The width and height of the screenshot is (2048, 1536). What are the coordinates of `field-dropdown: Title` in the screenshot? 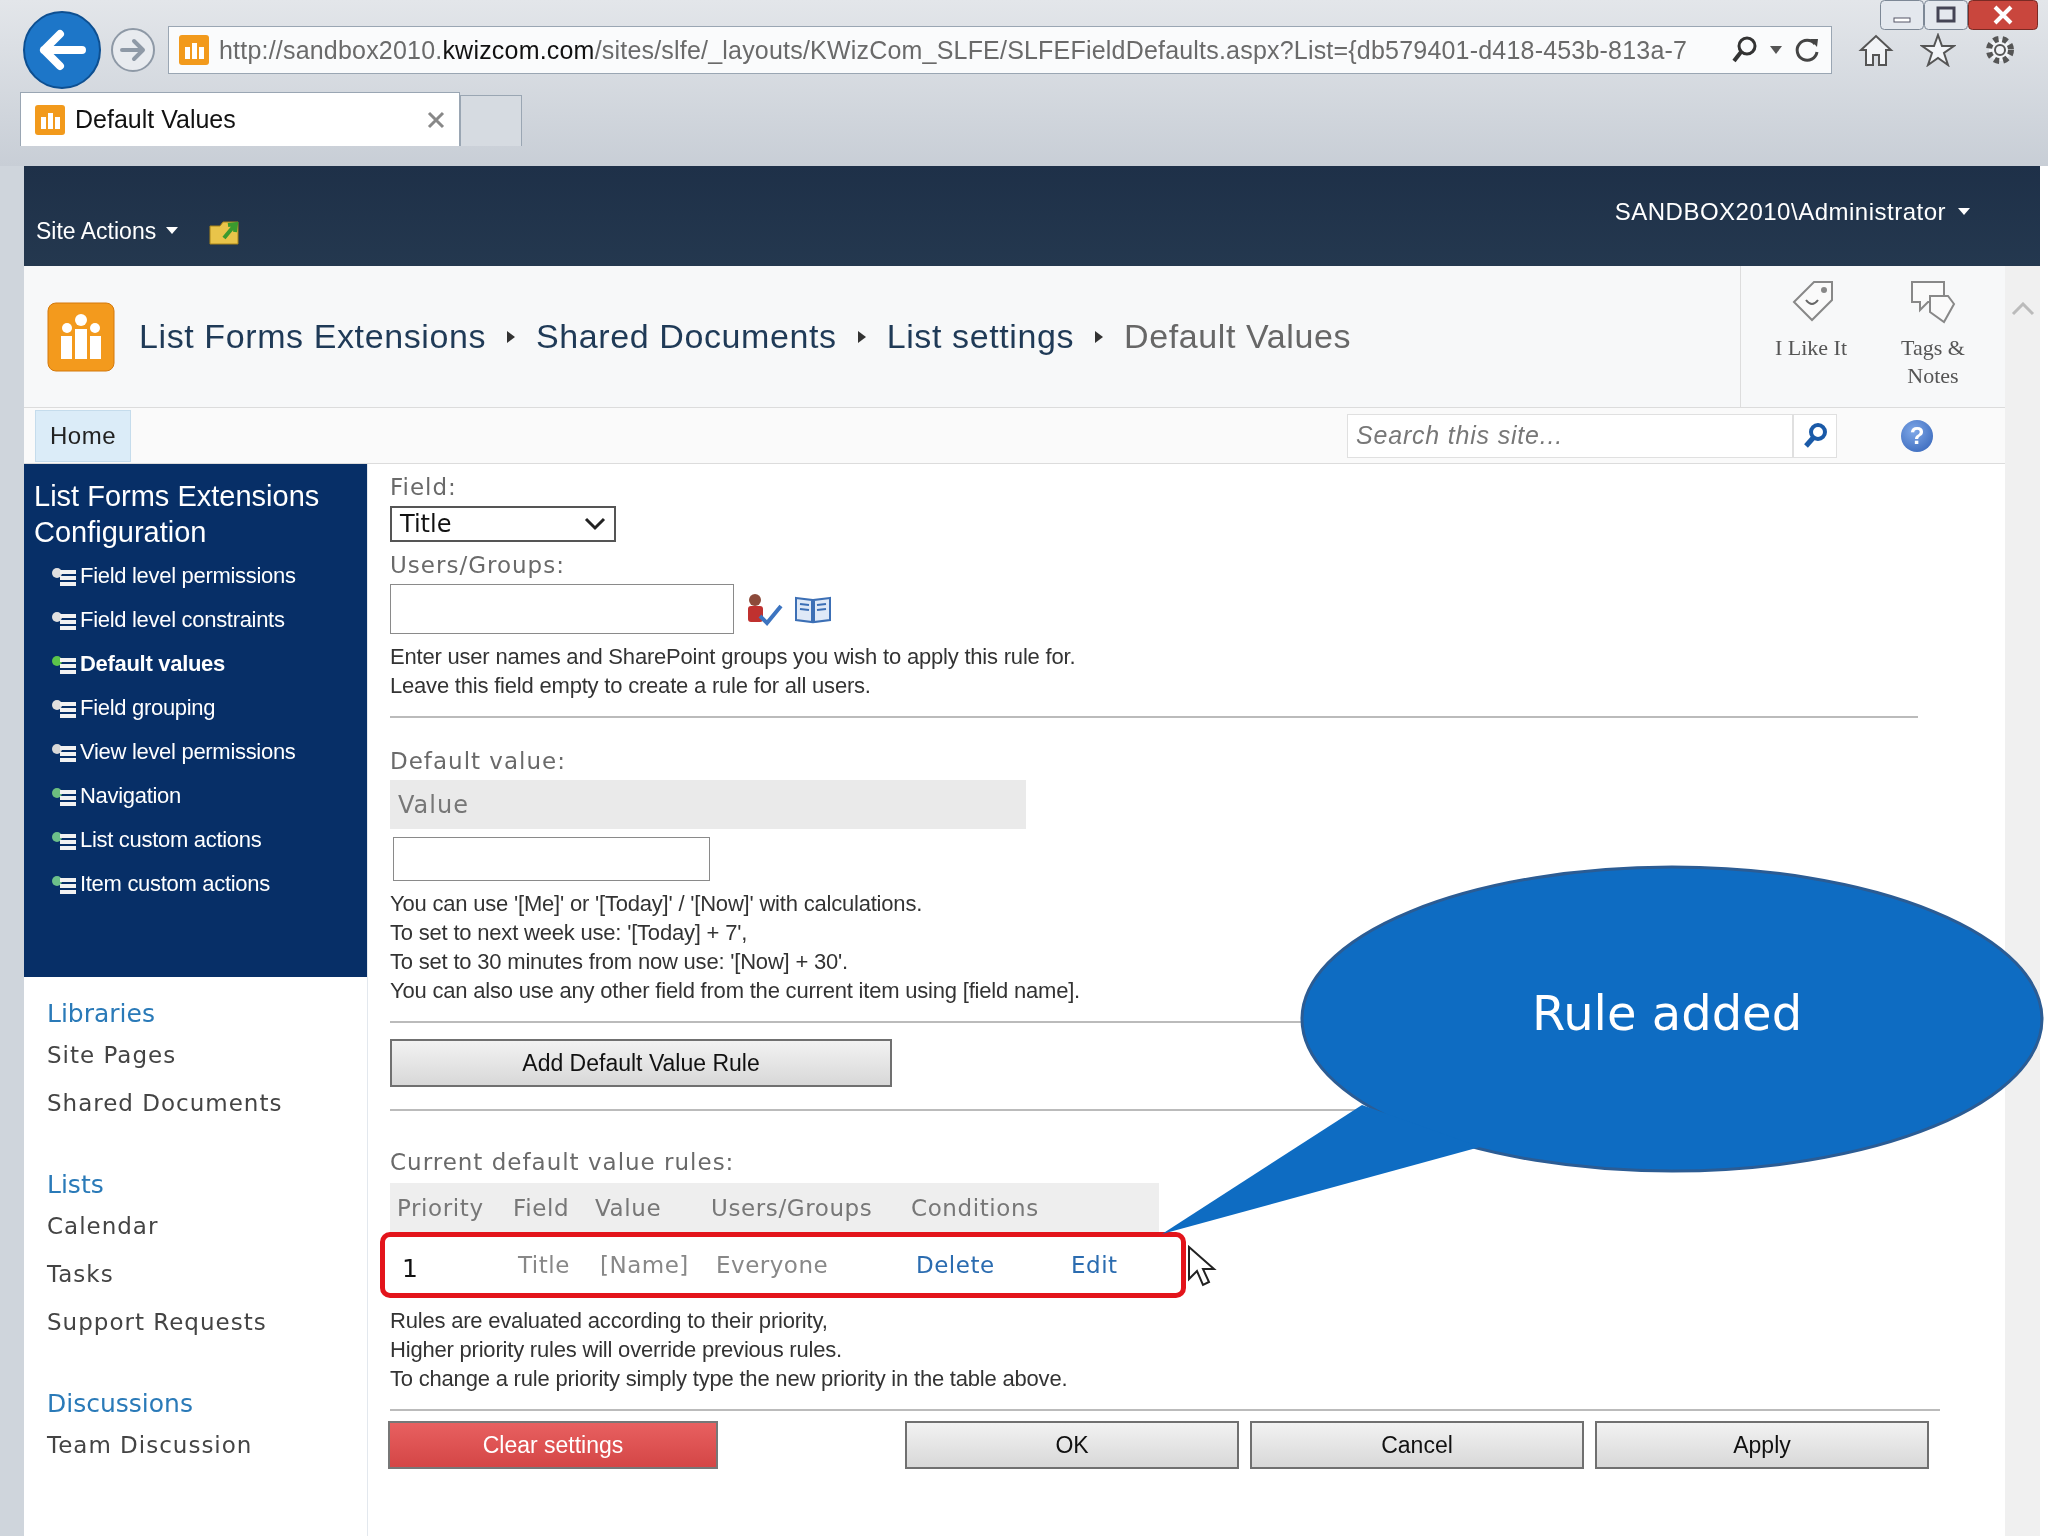 It's located at (503, 524).